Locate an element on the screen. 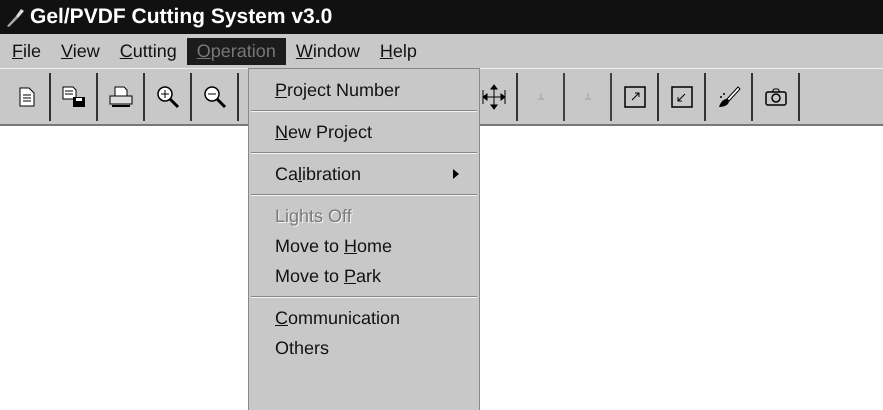  zoom-in-icon is located at coordinates (168, 96).